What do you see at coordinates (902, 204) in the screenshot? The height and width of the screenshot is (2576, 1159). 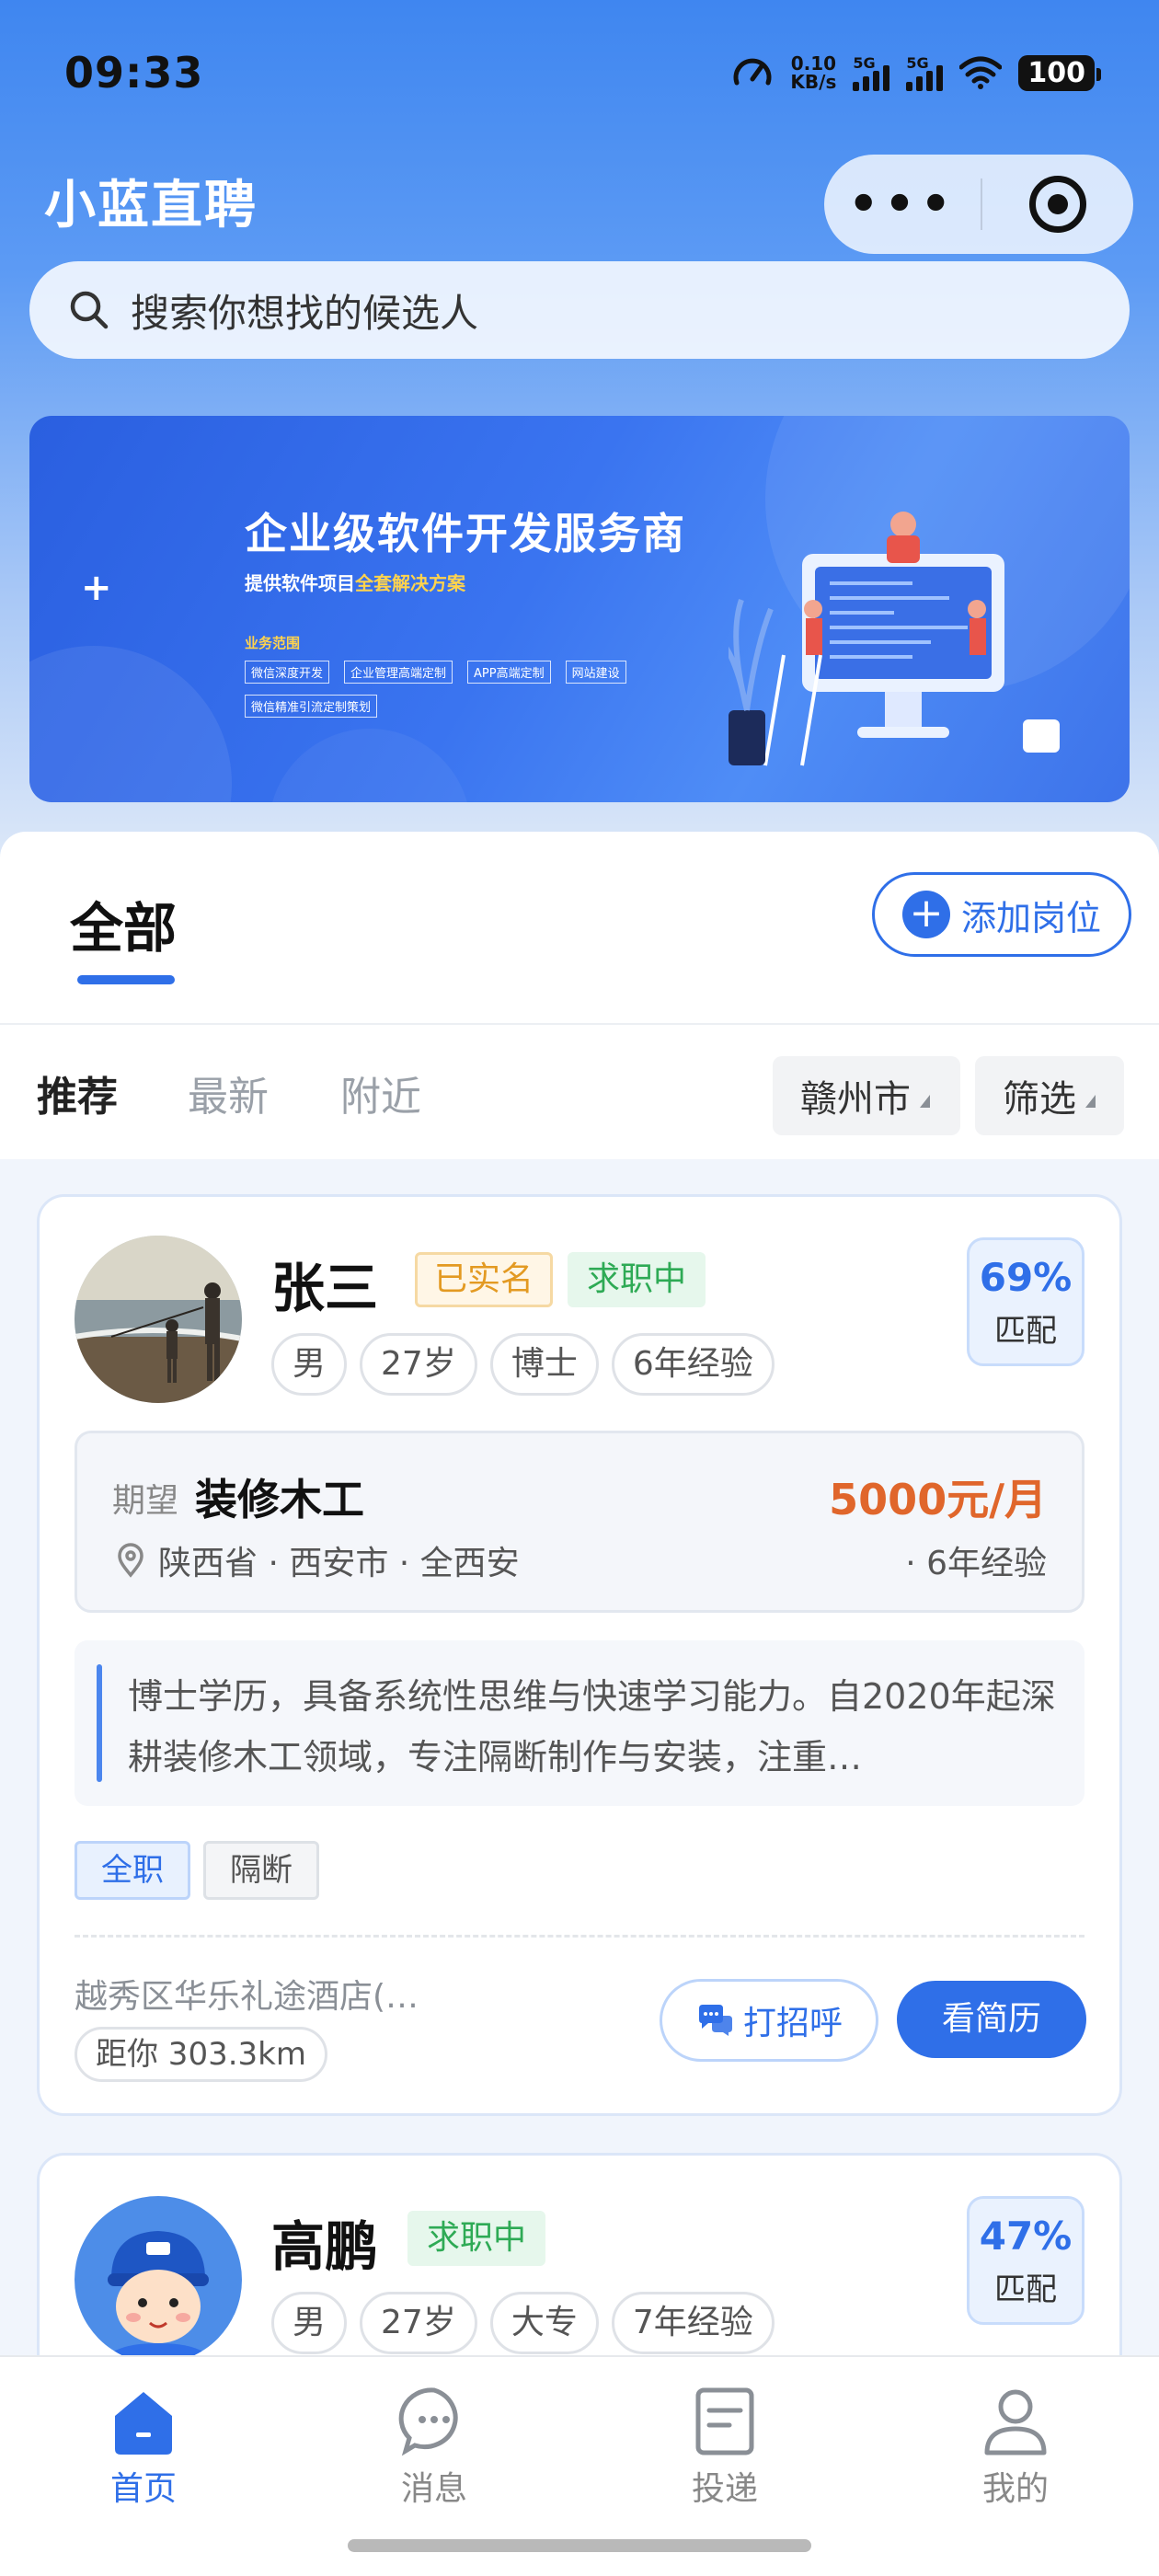 I see `more-menu-button: •••` at bounding box center [902, 204].